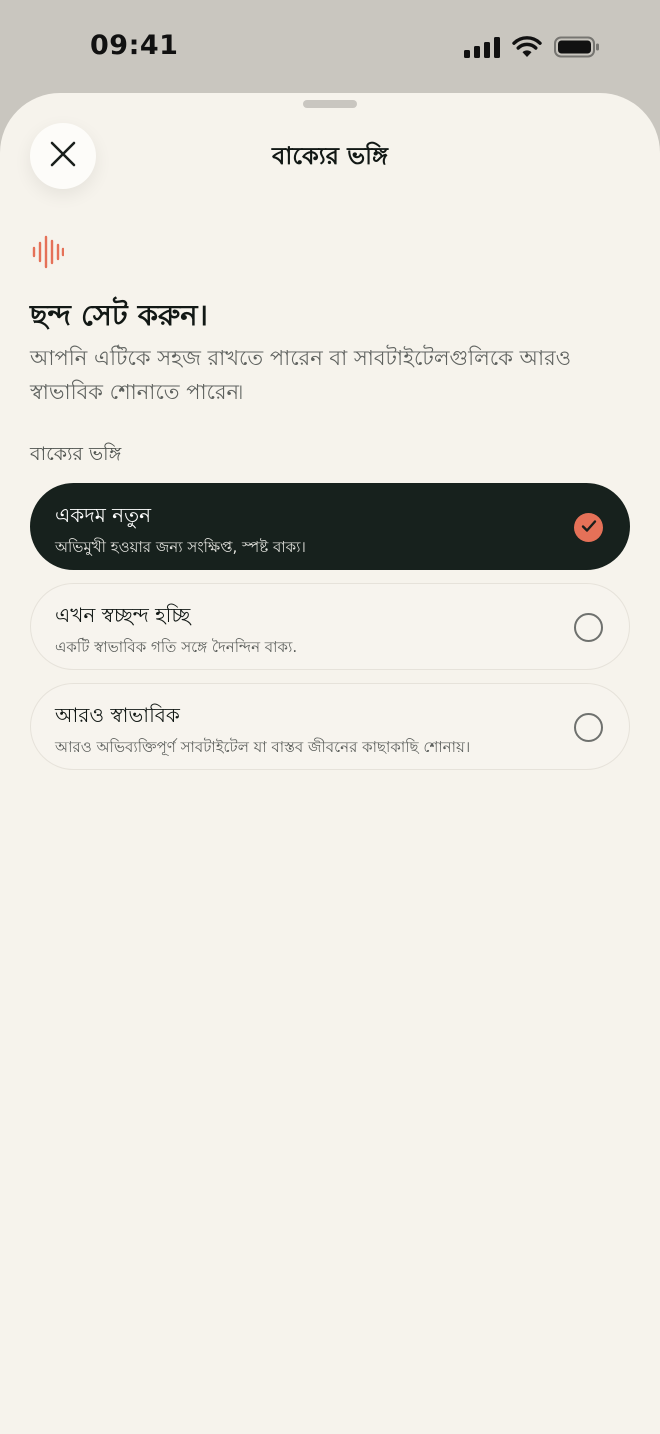 The height and width of the screenshot is (1434, 660). Describe the element at coordinates (527, 47) in the screenshot. I see `wifi-icon` at that location.